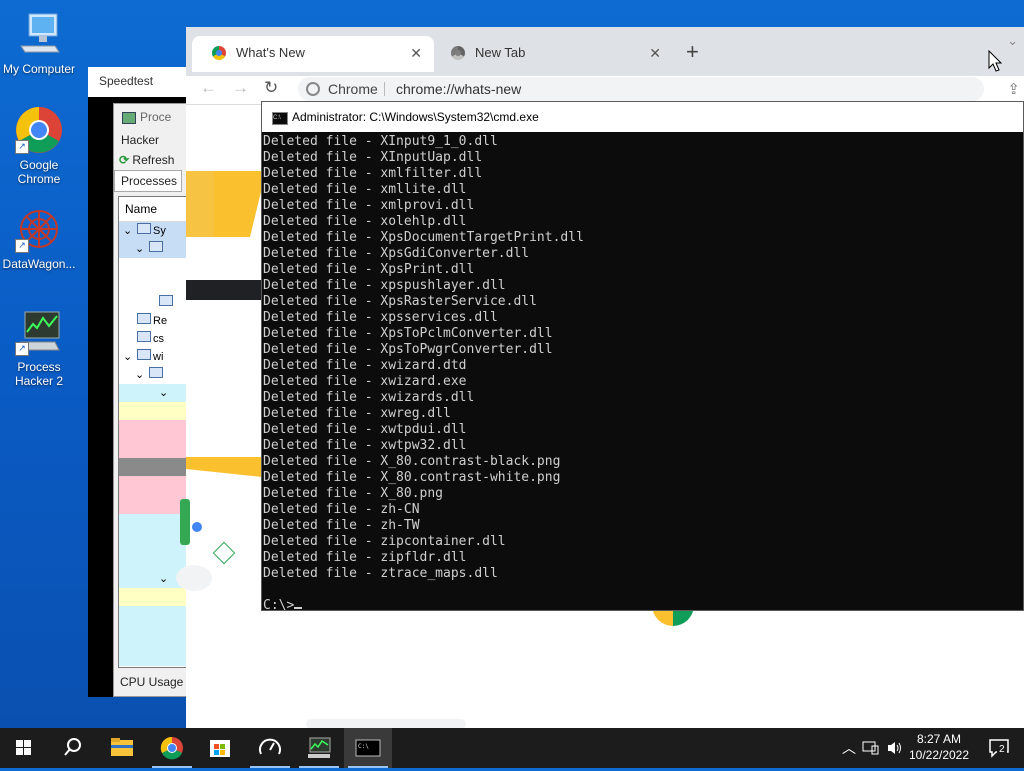 The height and width of the screenshot is (771, 1024). I want to click on start-button, so click(24, 748).